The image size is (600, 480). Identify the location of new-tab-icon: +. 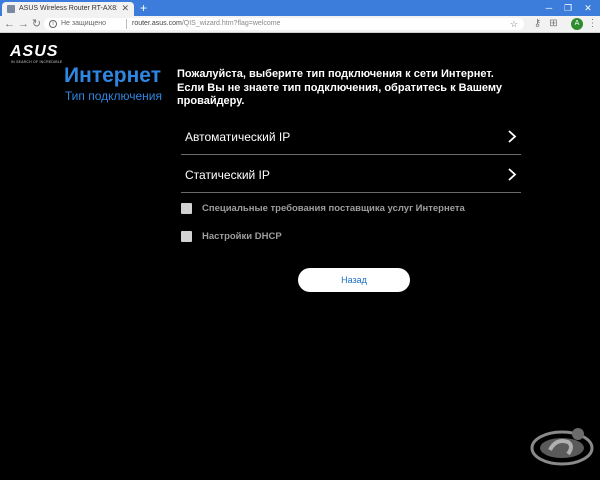
(143, 8).